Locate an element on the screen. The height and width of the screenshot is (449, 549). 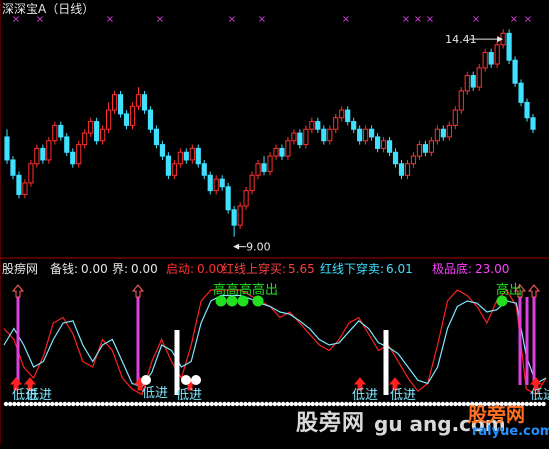
indicator-field-jipindi: 极品底: 23.00 is located at coordinates (470, 269).